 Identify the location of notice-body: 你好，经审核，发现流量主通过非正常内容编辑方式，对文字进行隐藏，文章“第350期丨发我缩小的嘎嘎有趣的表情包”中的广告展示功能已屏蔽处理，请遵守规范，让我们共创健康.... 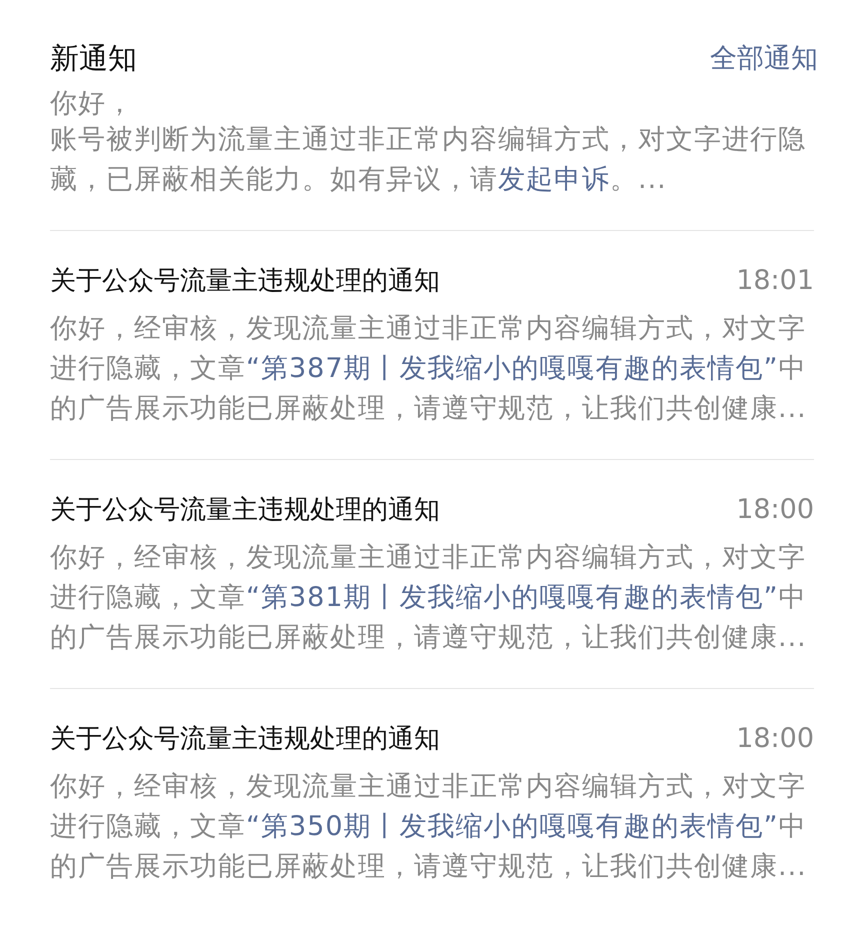
(429, 827).